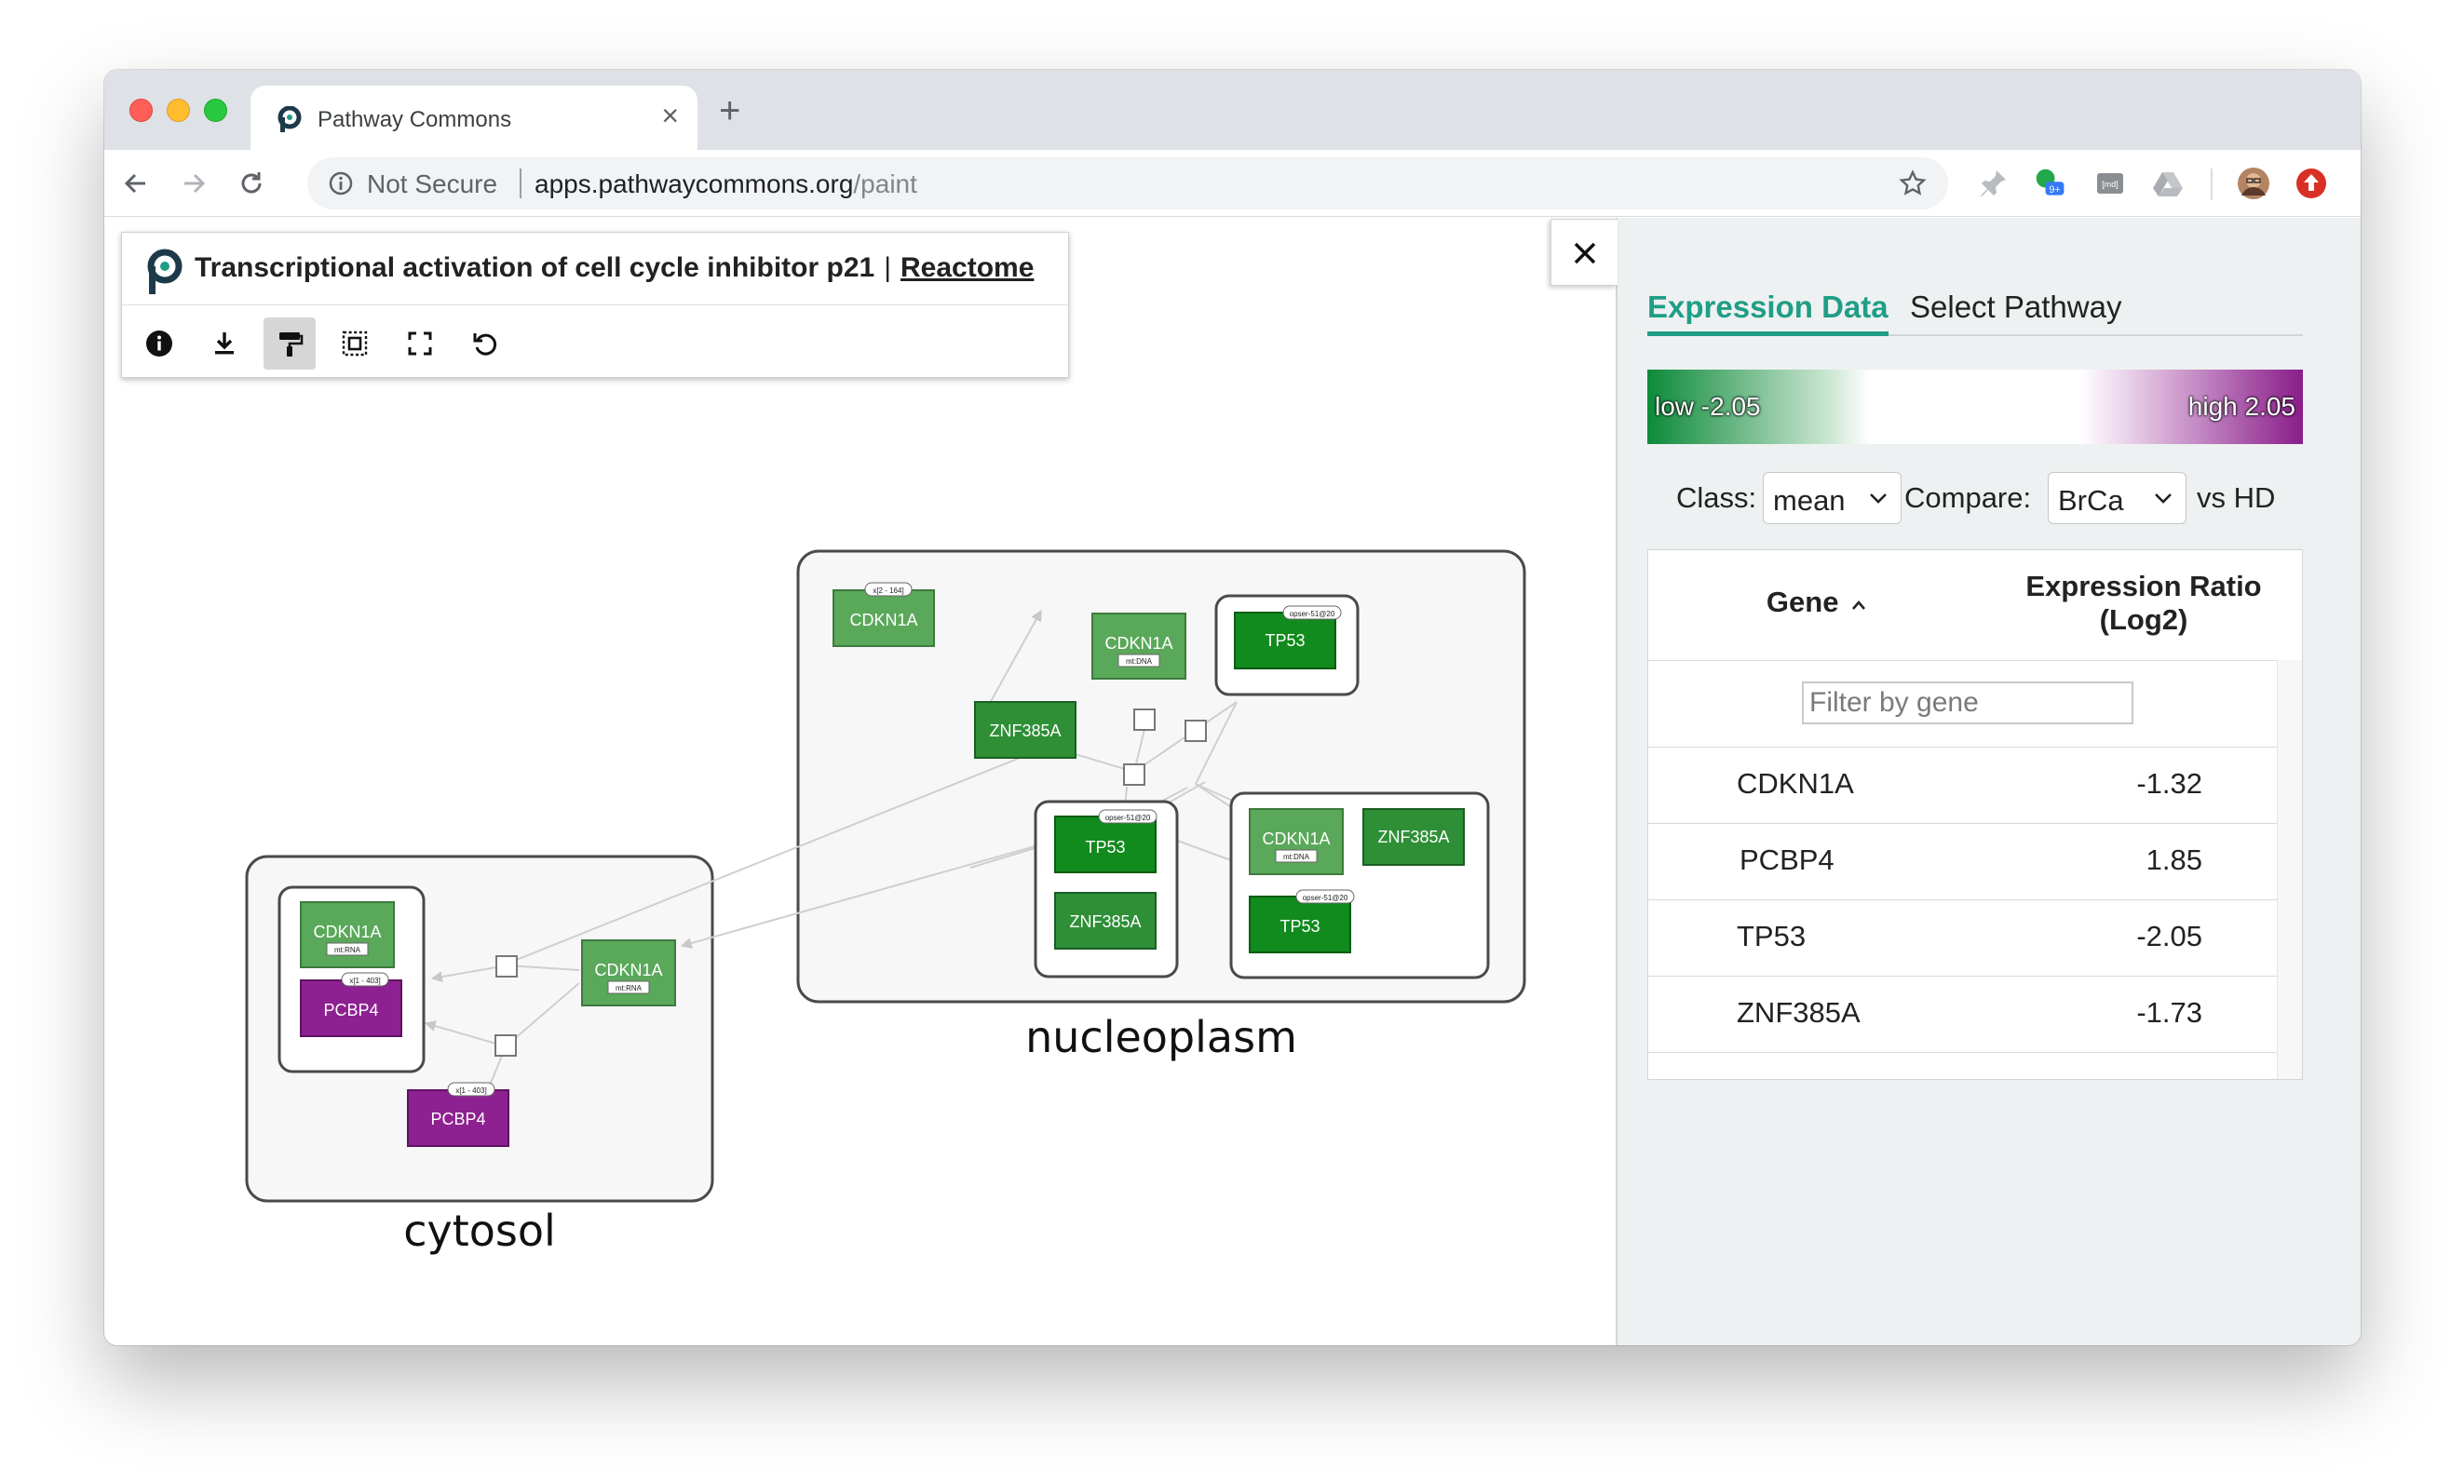  I want to click on gene-filter-input, so click(1968, 702).